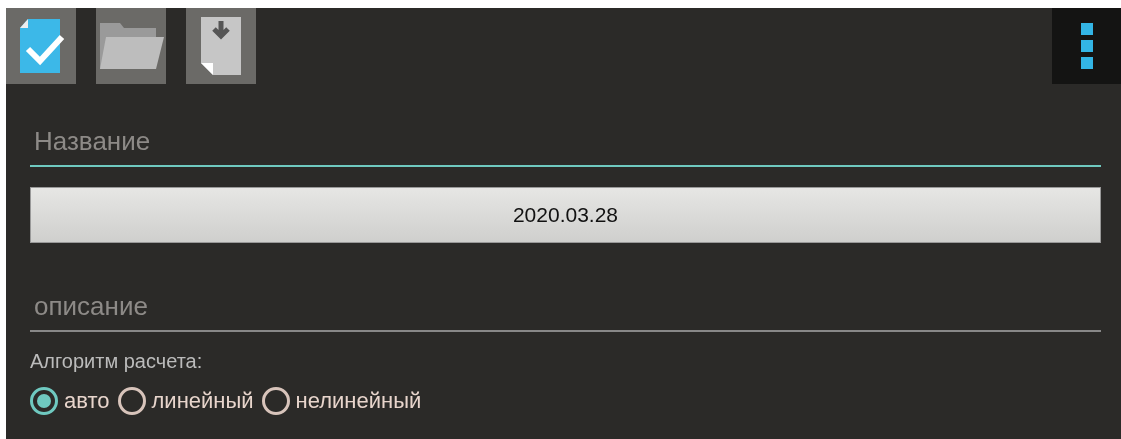 The width and height of the screenshot is (1121, 439). I want to click on import-button, so click(221, 46).